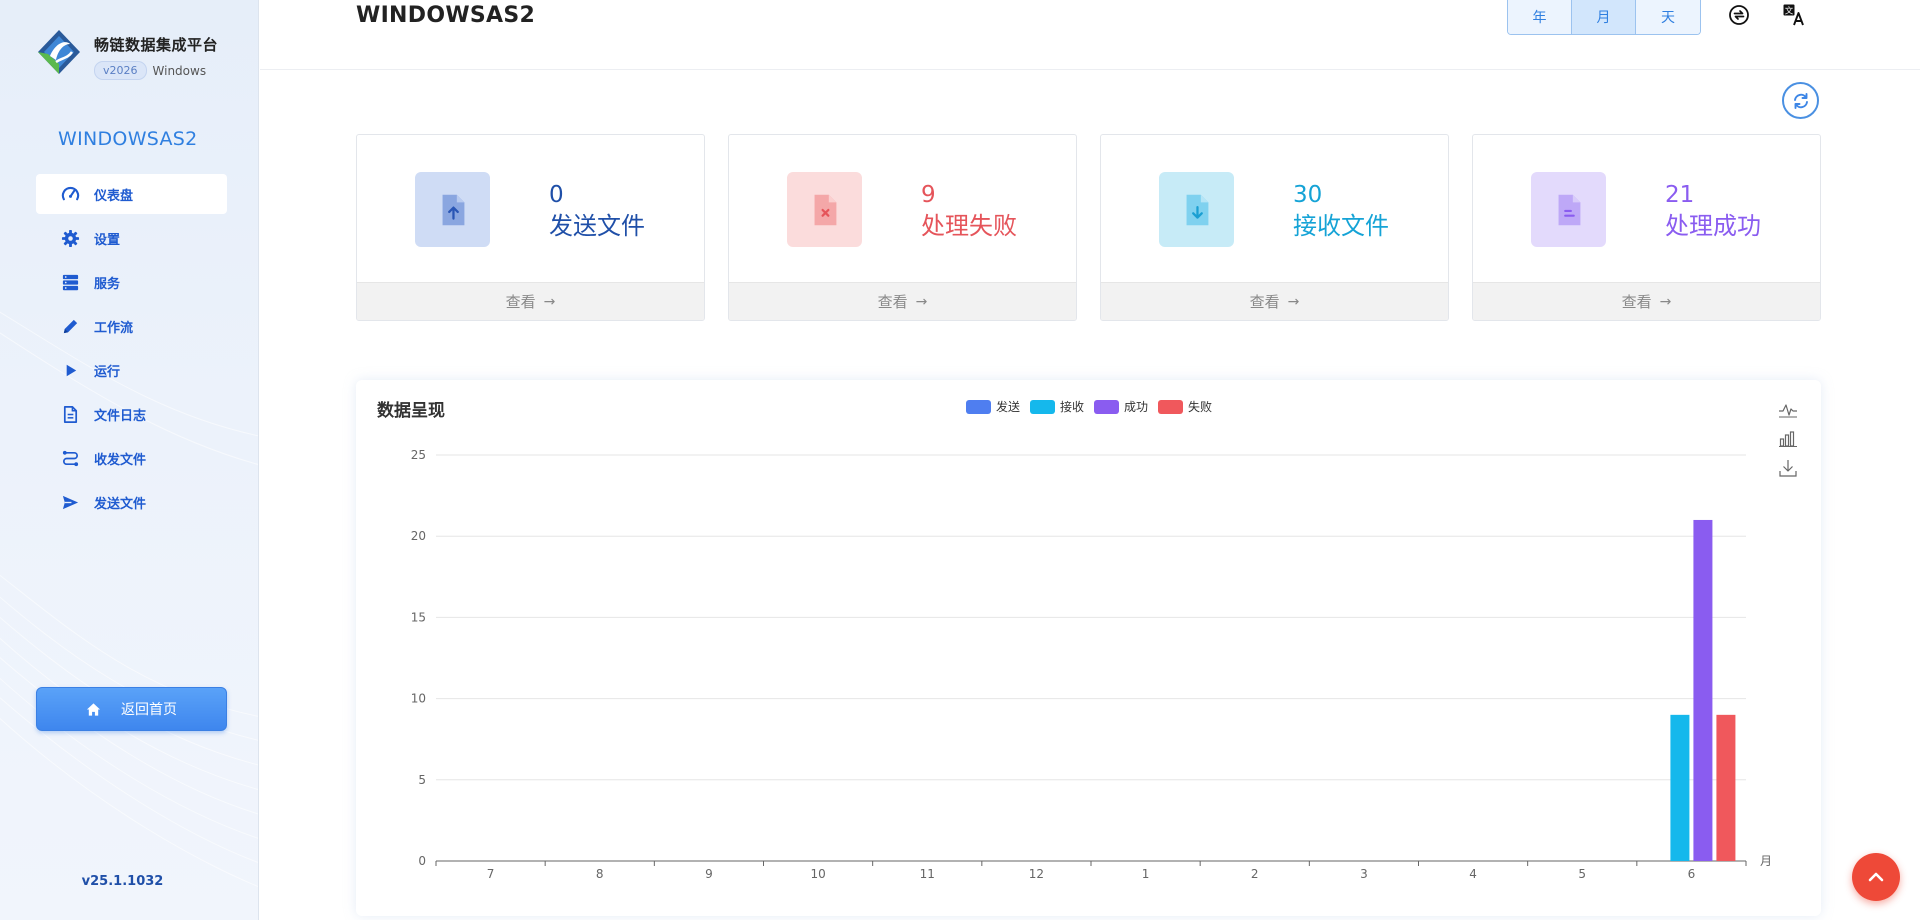  I want to click on return-home-button: 返回首页, so click(131, 709).